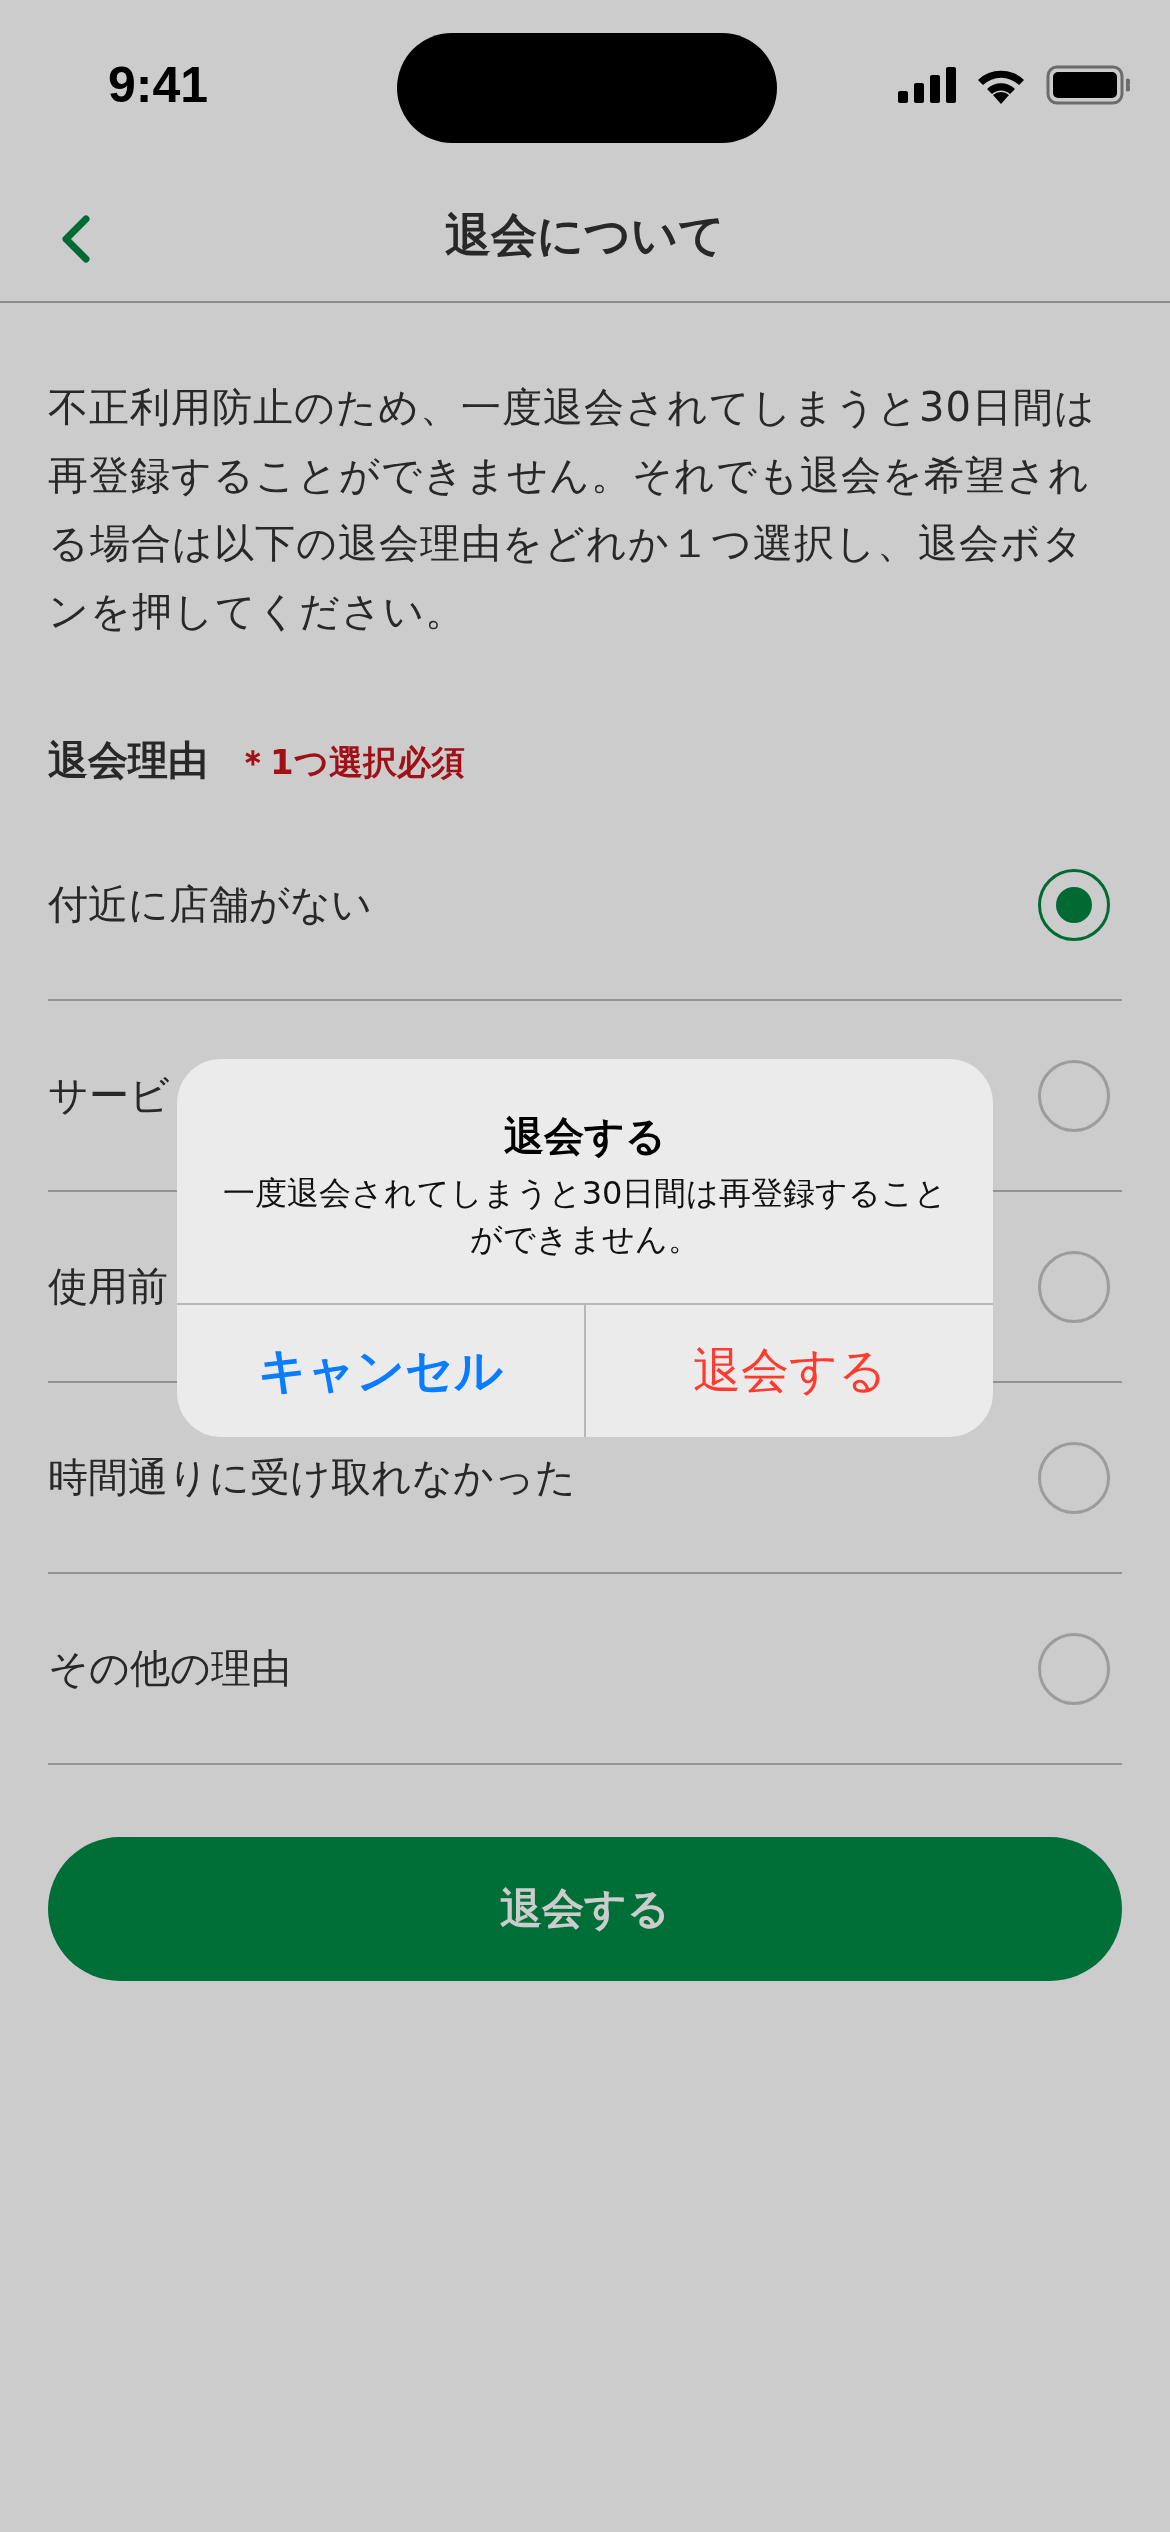 Image resolution: width=1170 pixels, height=2532 pixels. I want to click on battery-icon, so click(1088, 85).